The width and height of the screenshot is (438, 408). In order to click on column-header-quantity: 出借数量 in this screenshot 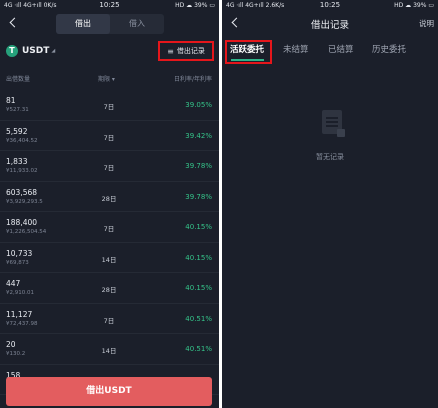, I will do `click(18, 79)`.